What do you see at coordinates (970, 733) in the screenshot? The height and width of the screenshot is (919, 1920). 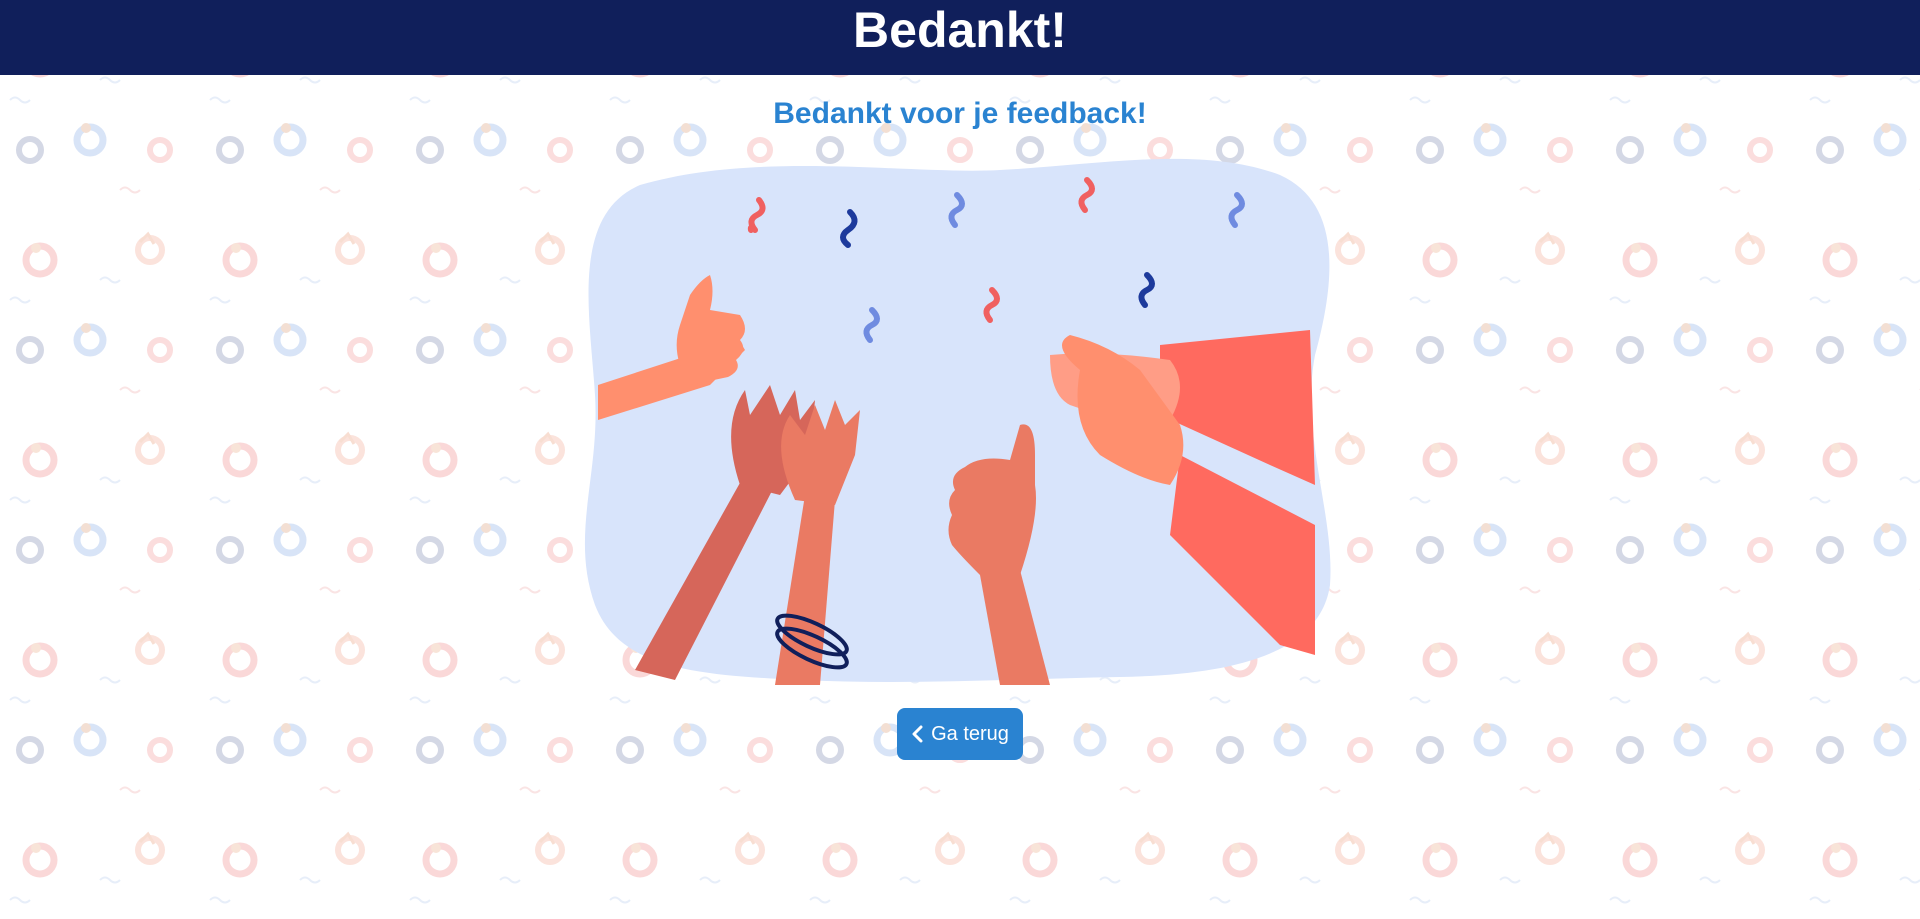 I see `go-back-label: Ga terug` at bounding box center [970, 733].